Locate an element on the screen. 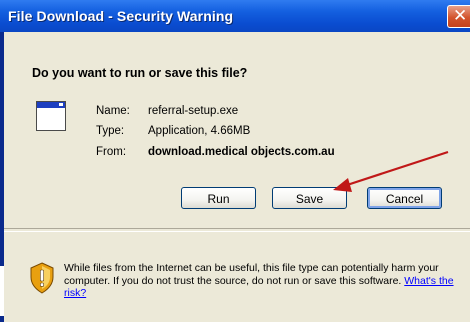  run-or-save-question: Do you want to run or save this file? is located at coordinates (140, 73).